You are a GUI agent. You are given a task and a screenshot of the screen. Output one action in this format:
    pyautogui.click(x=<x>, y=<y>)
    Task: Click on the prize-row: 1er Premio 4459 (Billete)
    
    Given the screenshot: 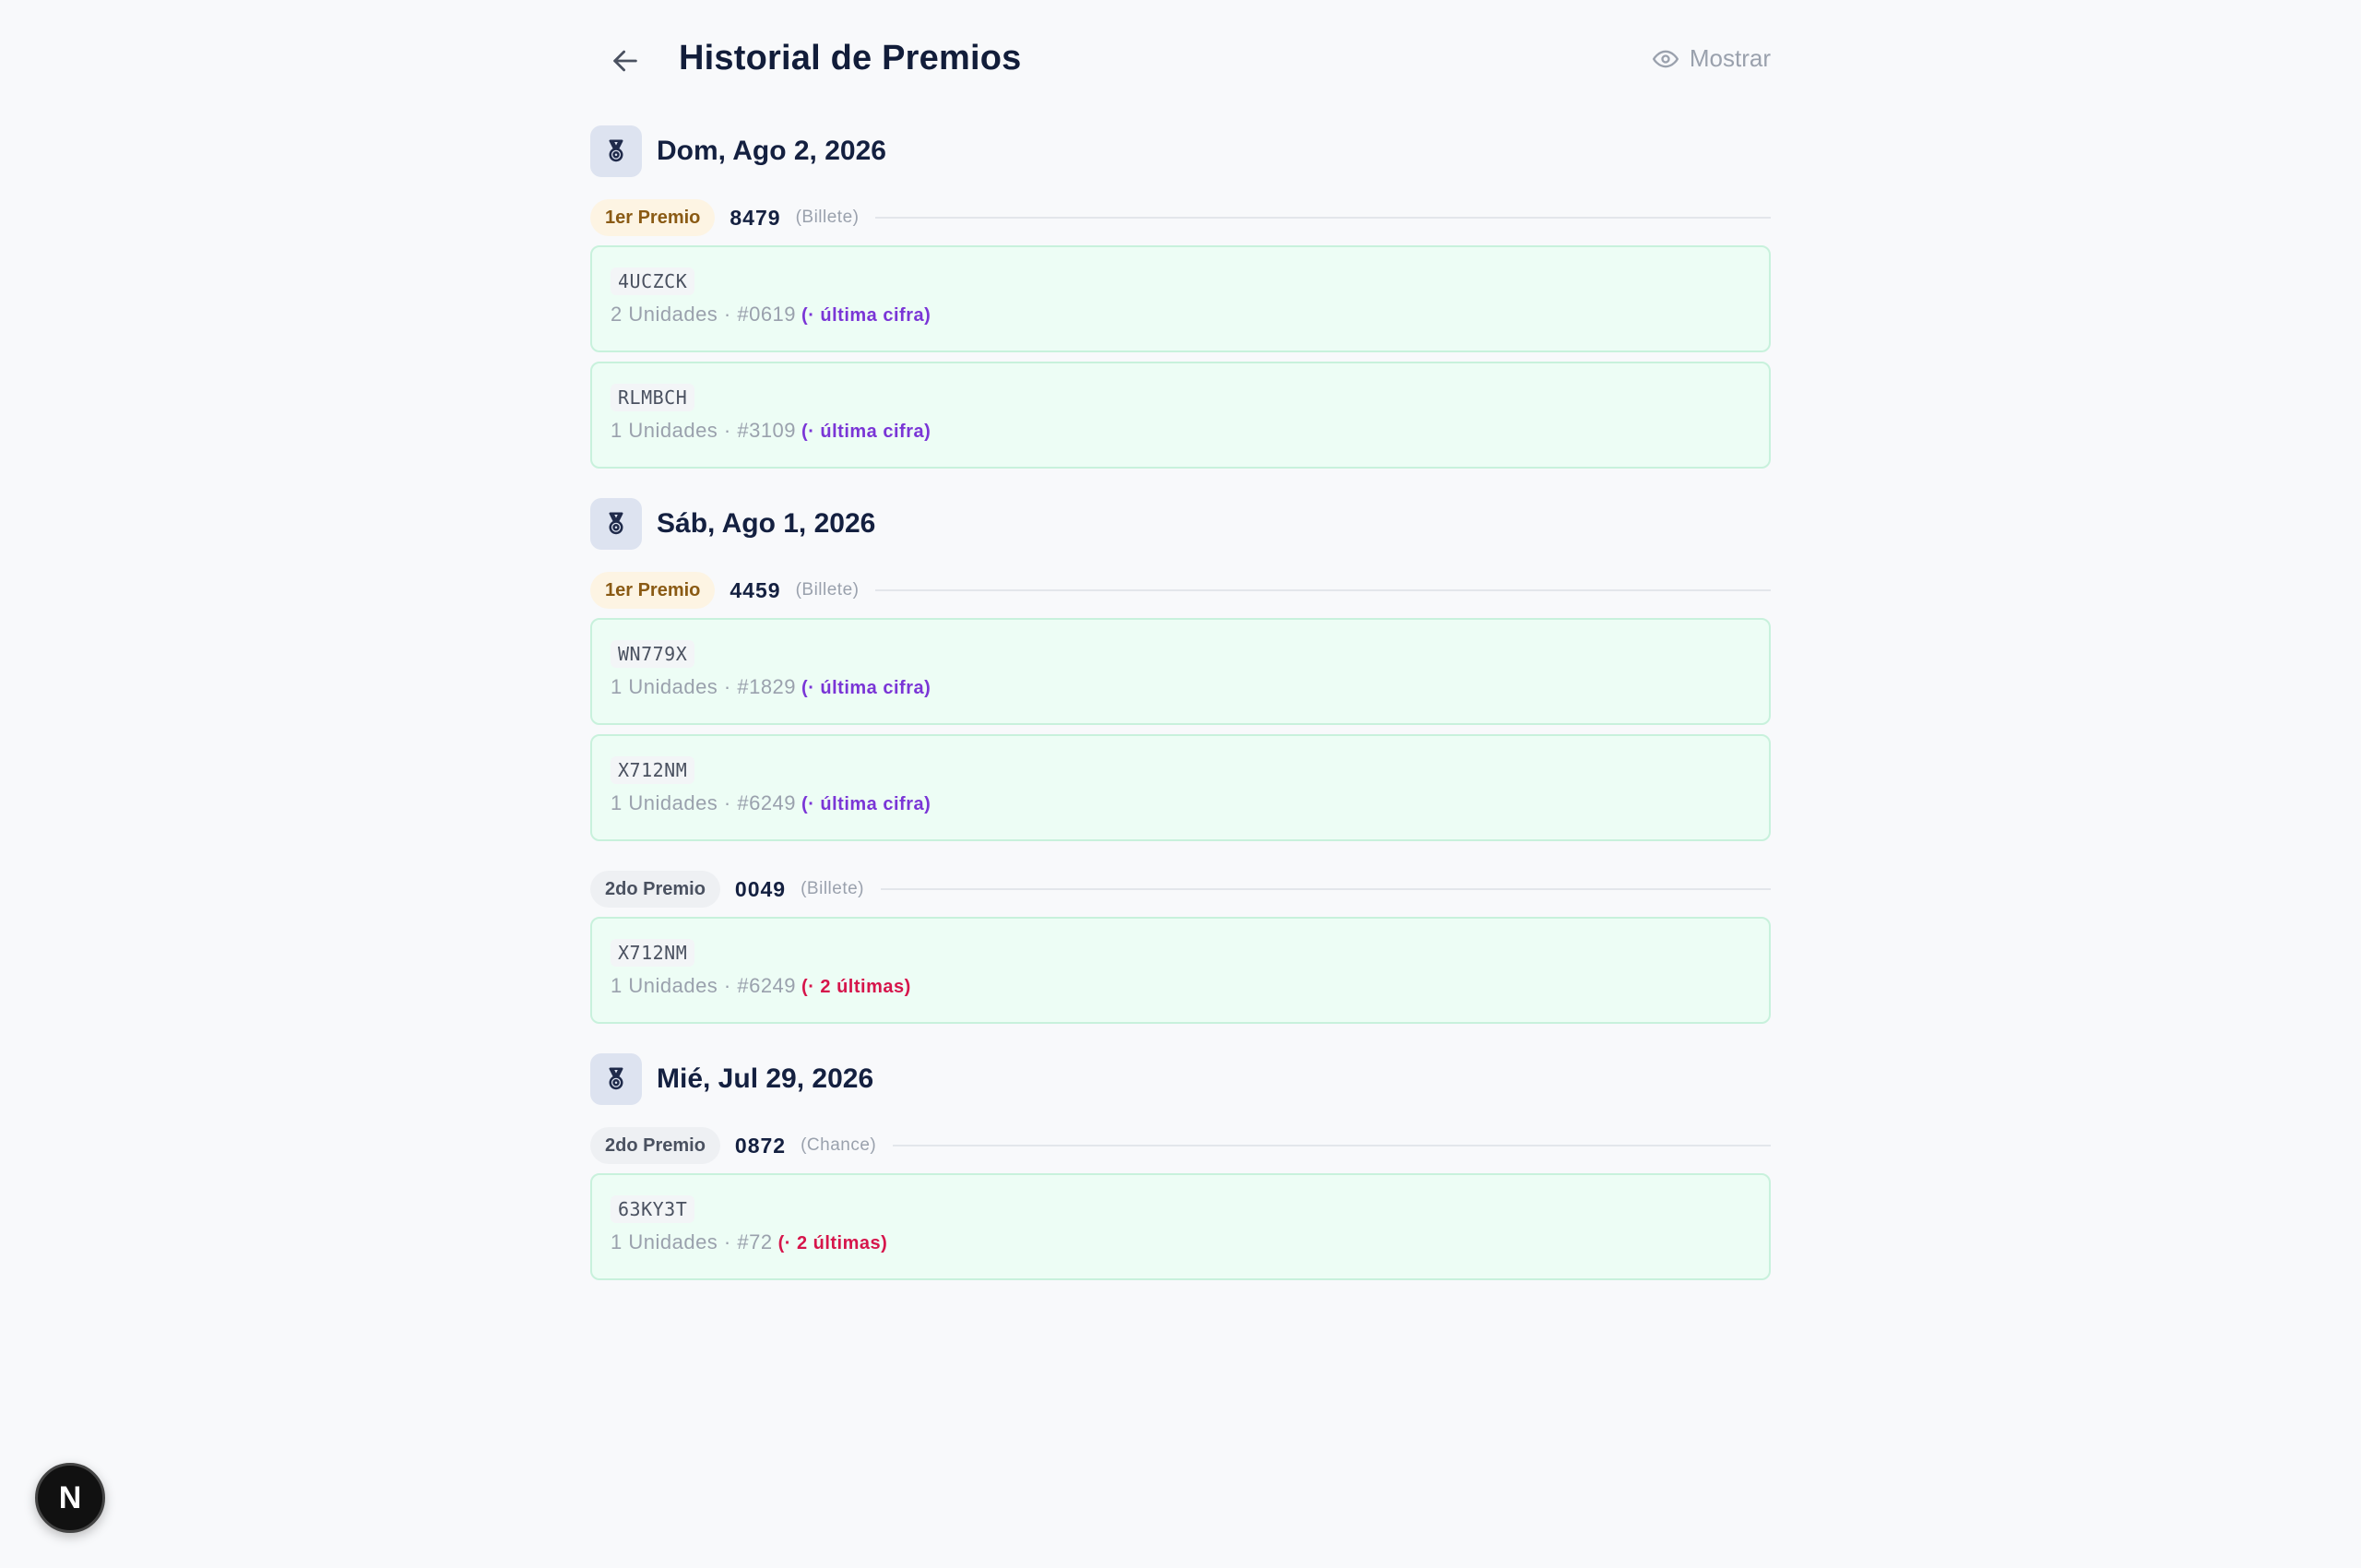 What is the action you would take?
    pyautogui.click(x=1180, y=590)
    